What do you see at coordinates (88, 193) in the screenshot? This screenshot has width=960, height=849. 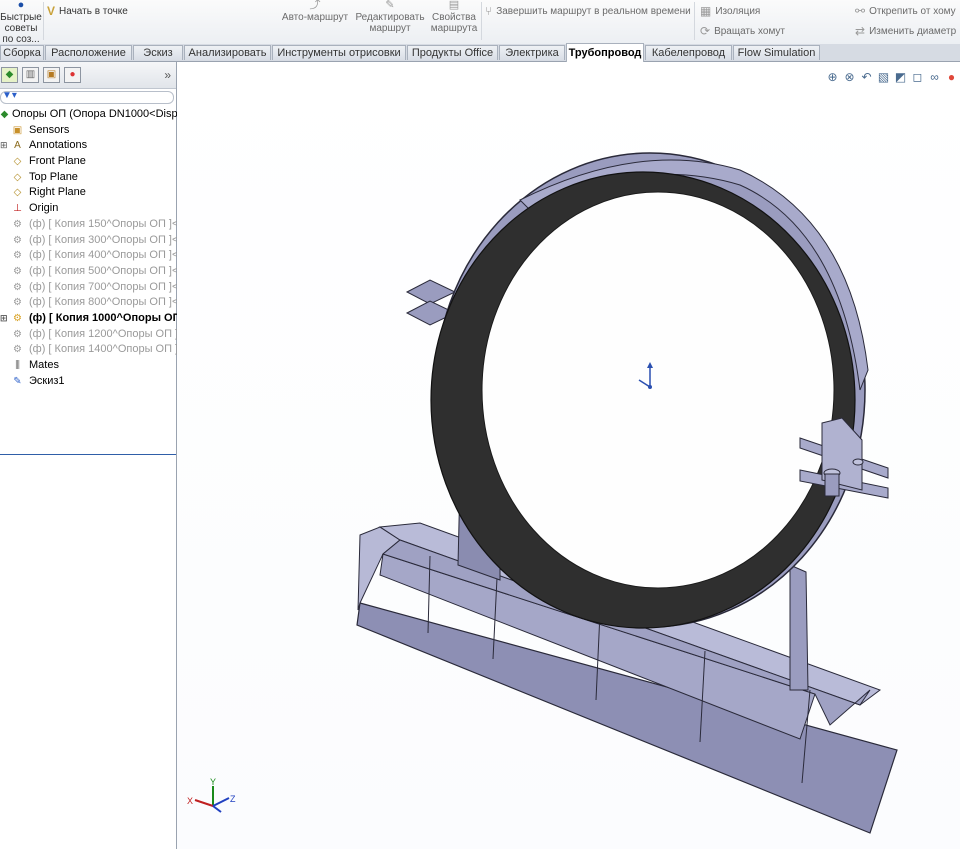 I see `tree-item: ◇ Right Plane` at bounding box center [88, 193].